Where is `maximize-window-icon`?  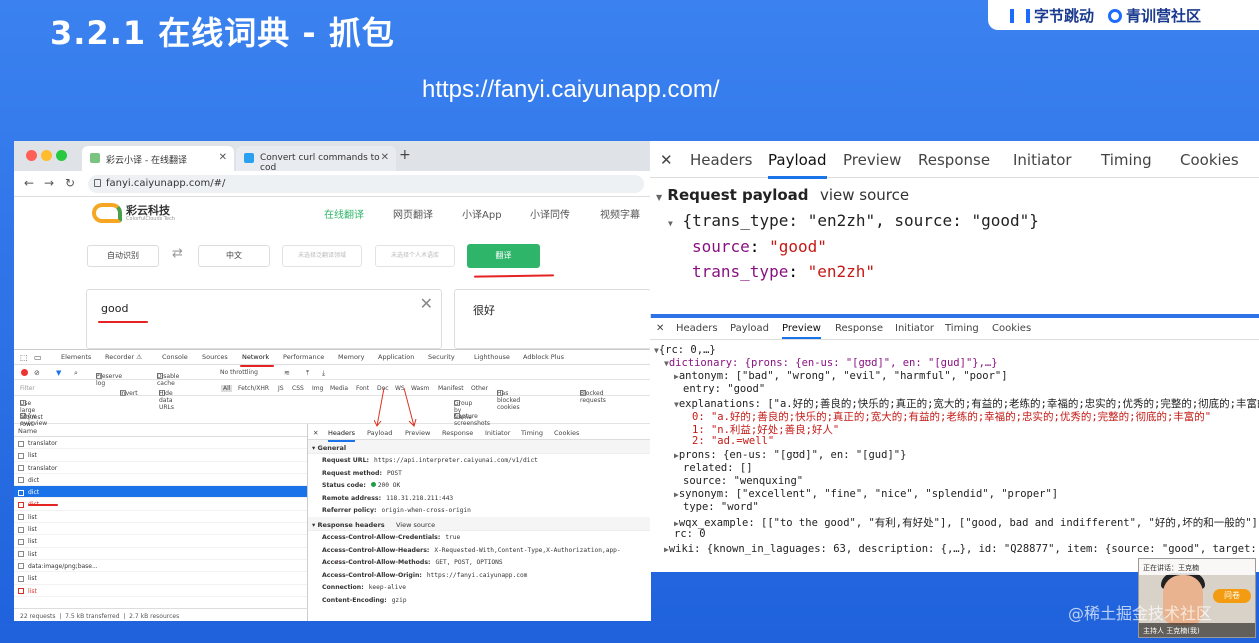 maximize-window-icon is located at coordinates (61, 155).